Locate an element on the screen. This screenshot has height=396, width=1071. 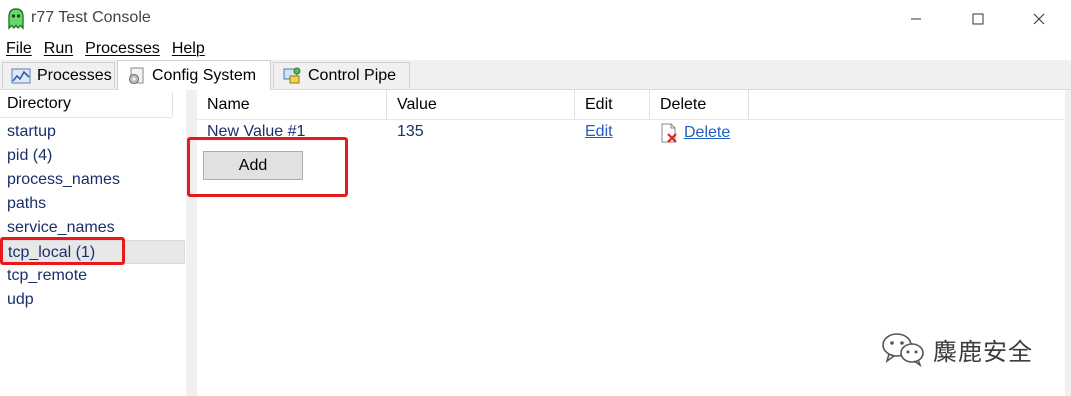
tab-strip: Processes Config System Control Pipe is located at coordinates (535, 75).